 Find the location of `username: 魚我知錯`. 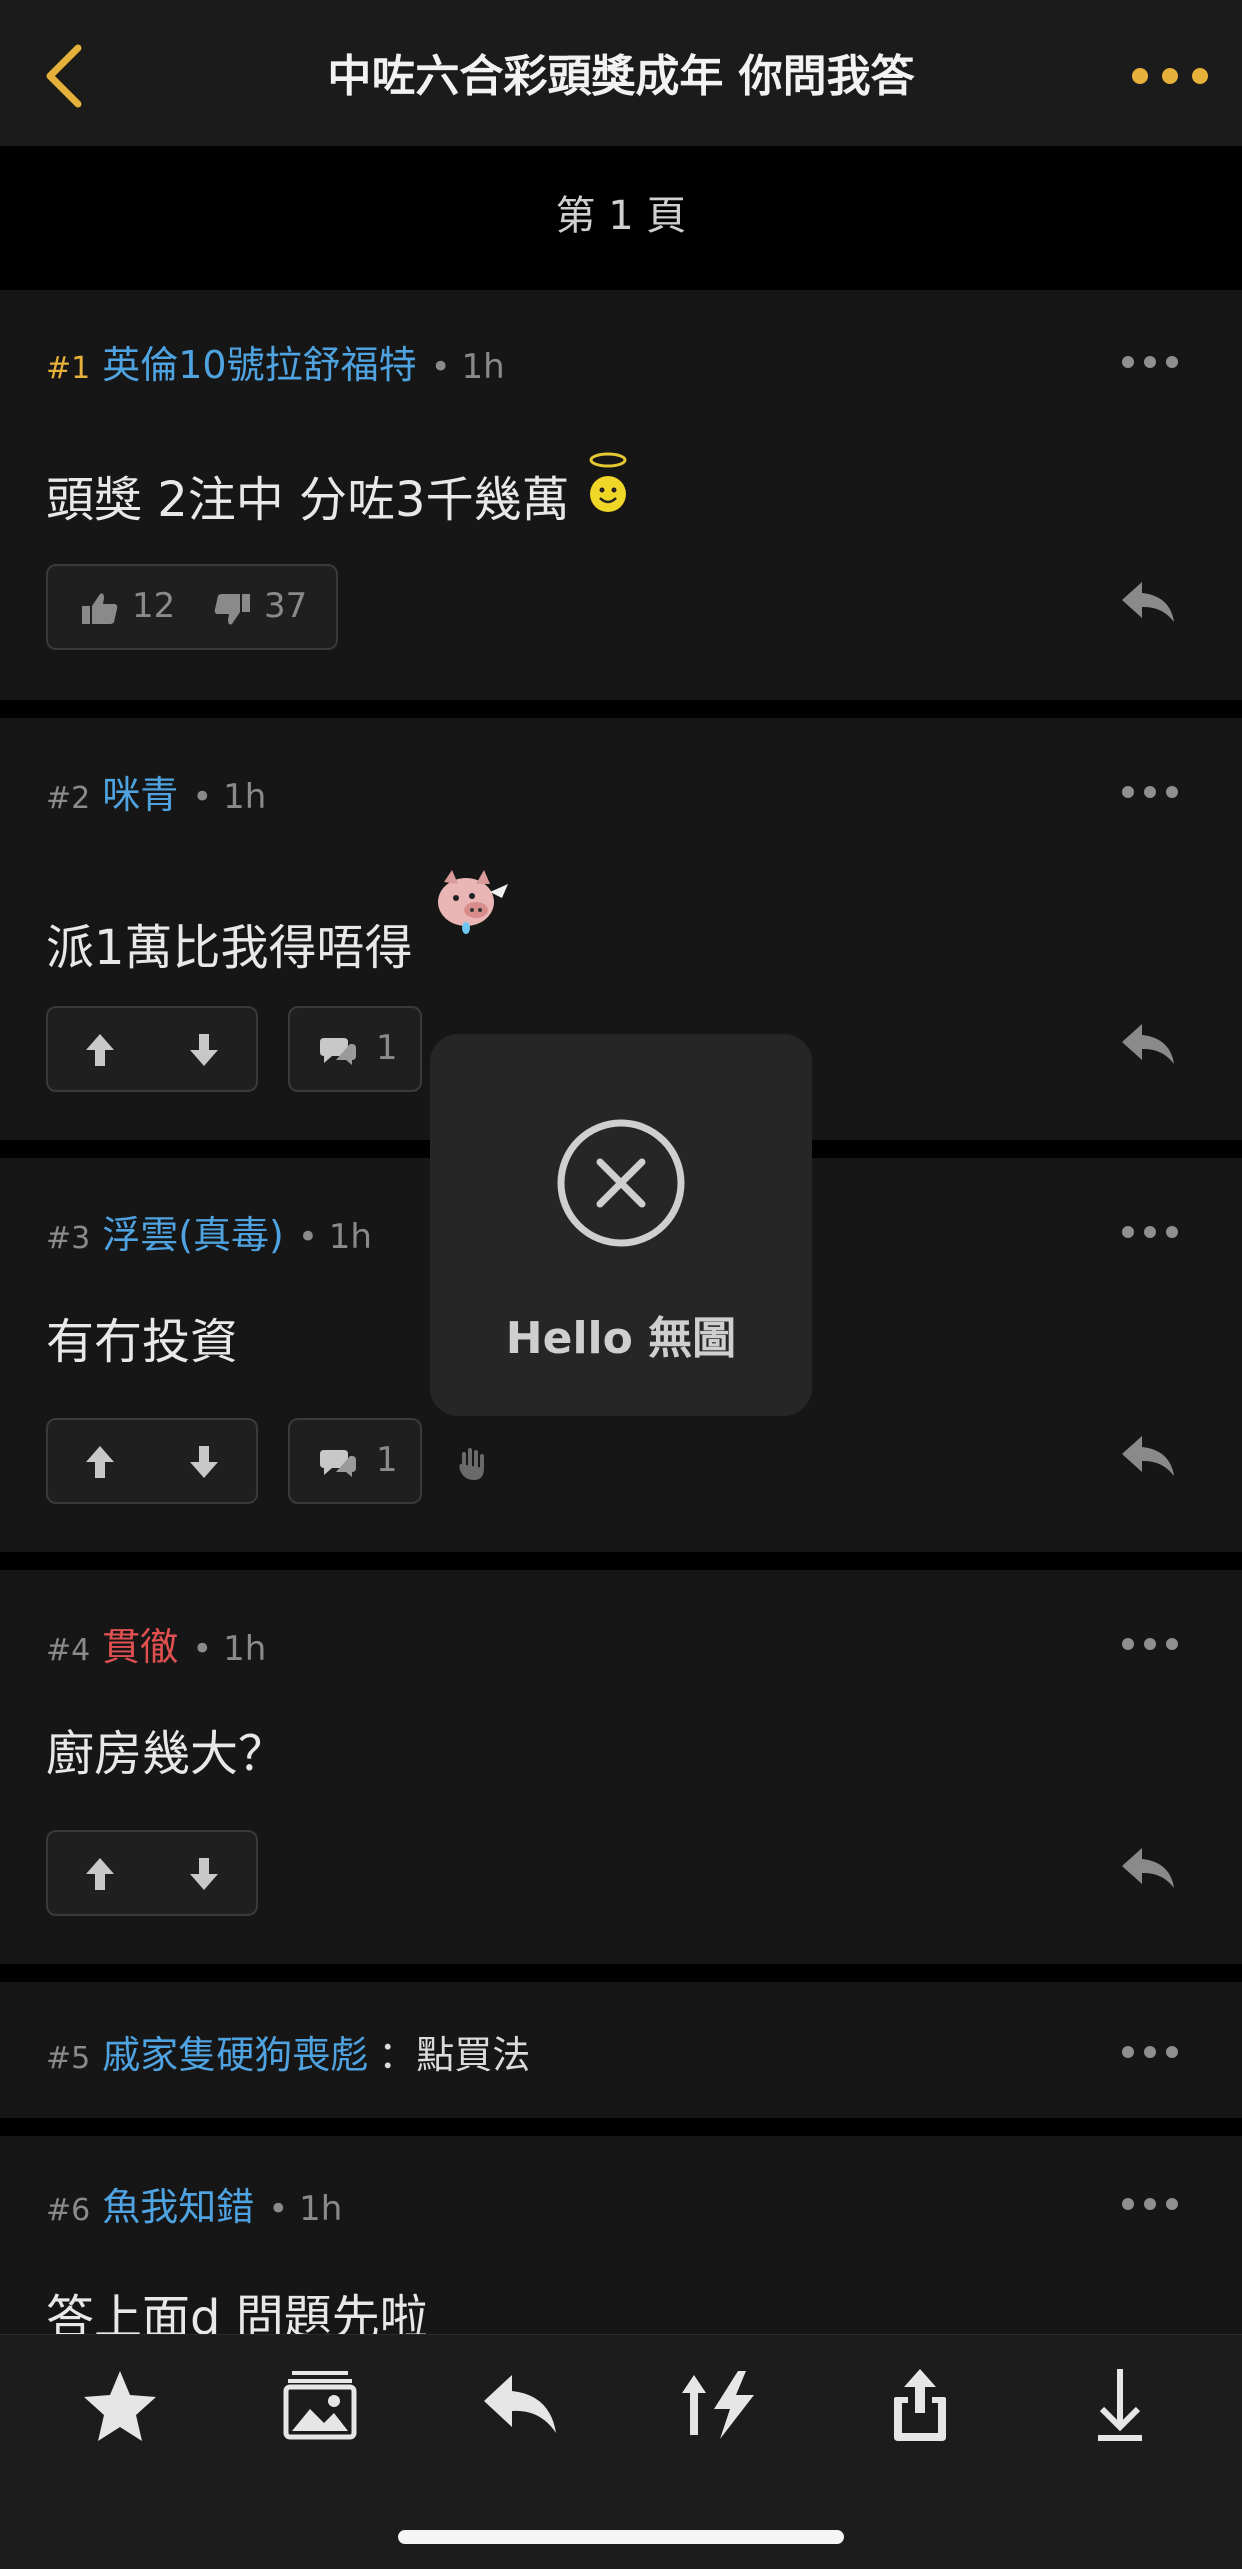

username: 魚我知錯 is located at coordinates (178, 2207).